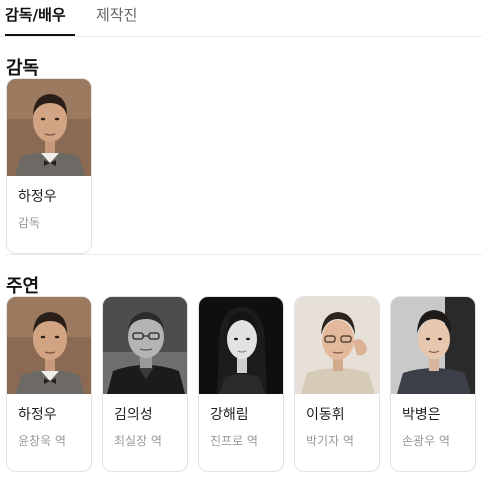 The height and width of the screenshot is (484, 482). Describe the element at coordinates (29, 223) in the screenshot. I see `person-role: 감독` at that location.